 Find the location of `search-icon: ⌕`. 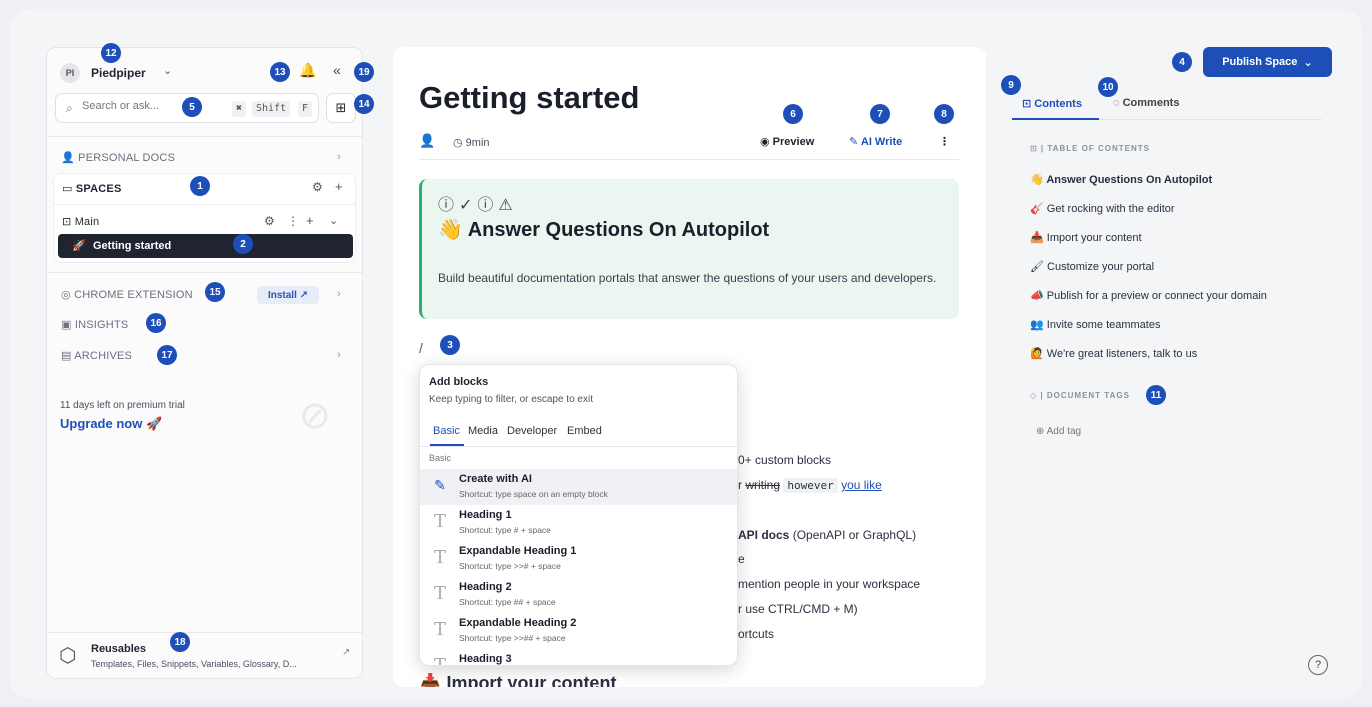

search-icon: ⌕ is located at coordinates (69, 108).